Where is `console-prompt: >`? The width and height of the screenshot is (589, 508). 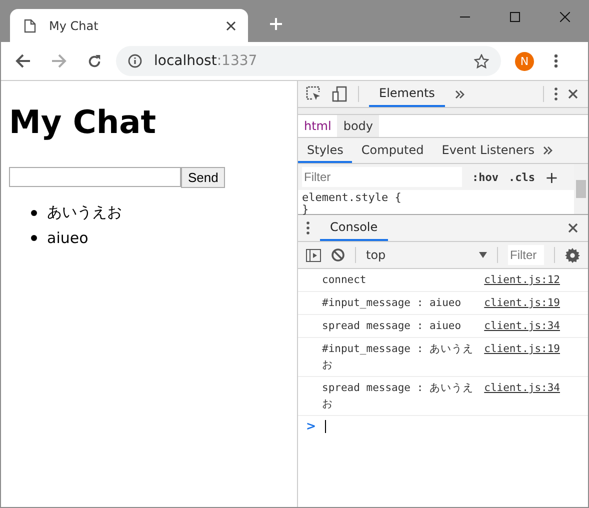 console-prompt: > is located at coordinates (311, 426).